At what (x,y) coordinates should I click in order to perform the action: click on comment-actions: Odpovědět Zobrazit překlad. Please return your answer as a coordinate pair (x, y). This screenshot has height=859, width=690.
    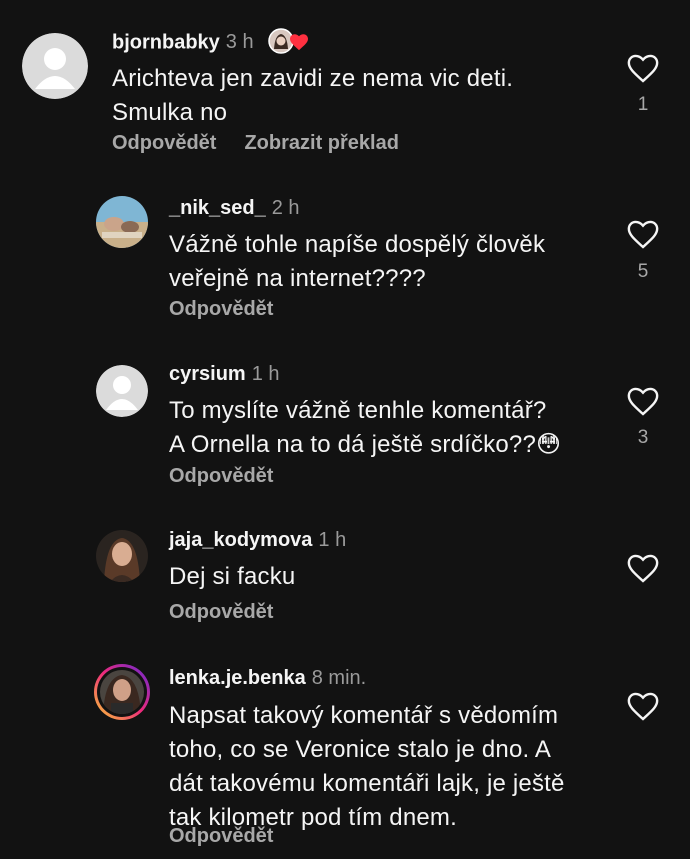
    Looking at the image, I should click on (255, 143).